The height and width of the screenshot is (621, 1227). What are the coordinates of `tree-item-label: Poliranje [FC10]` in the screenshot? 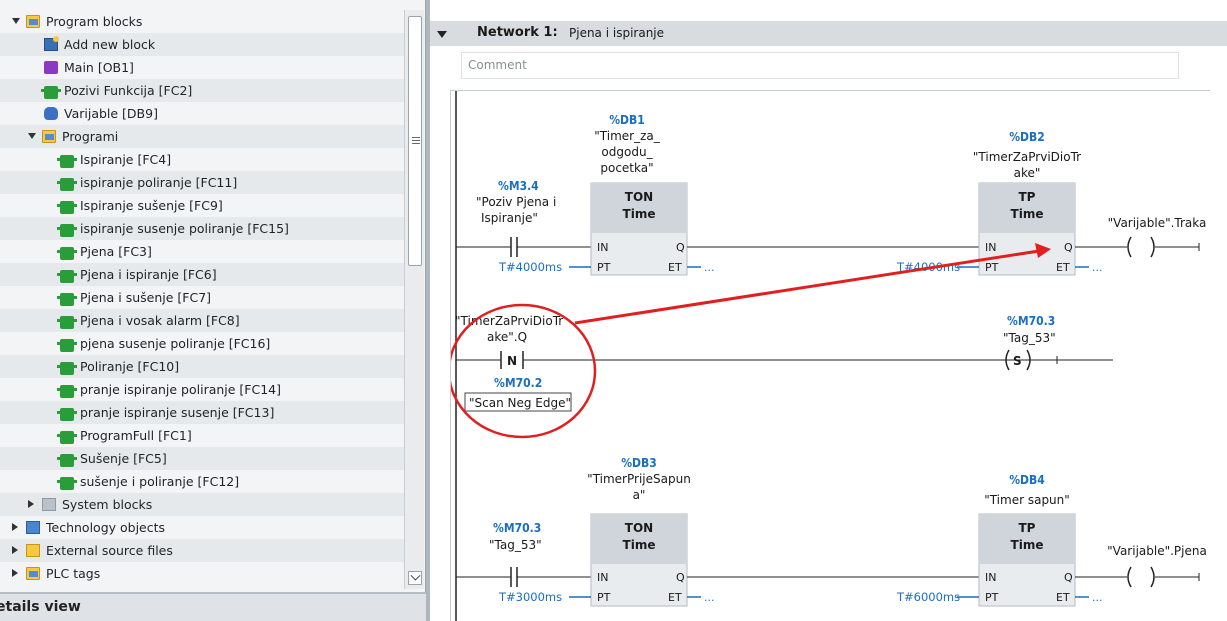 It's located at (130, 366).